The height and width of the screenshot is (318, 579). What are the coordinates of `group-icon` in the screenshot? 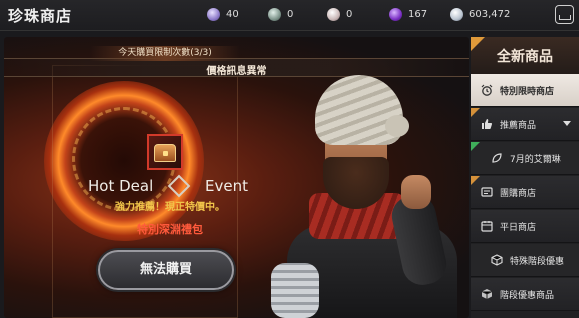 It's located at (487, 192).